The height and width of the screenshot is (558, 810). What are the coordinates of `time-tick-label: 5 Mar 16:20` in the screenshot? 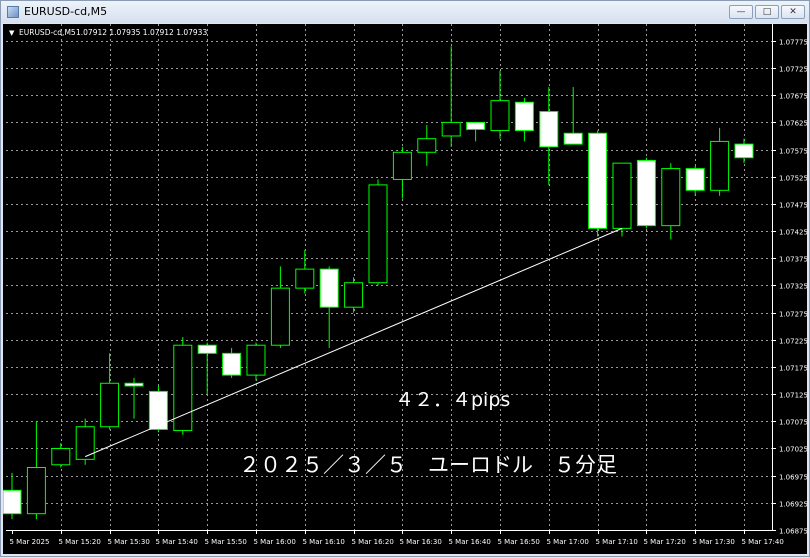 It's located at (373, 542).